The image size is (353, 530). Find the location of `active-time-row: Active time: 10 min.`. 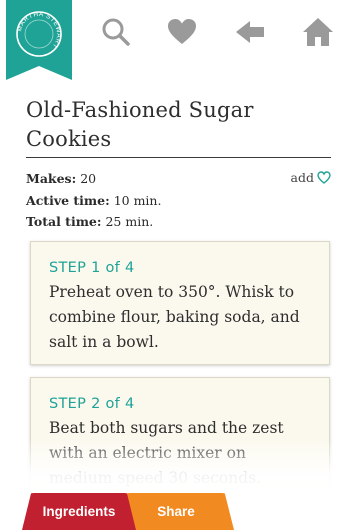

active-time-row: Active time: 10 min. is located at coordinates (93, 201).